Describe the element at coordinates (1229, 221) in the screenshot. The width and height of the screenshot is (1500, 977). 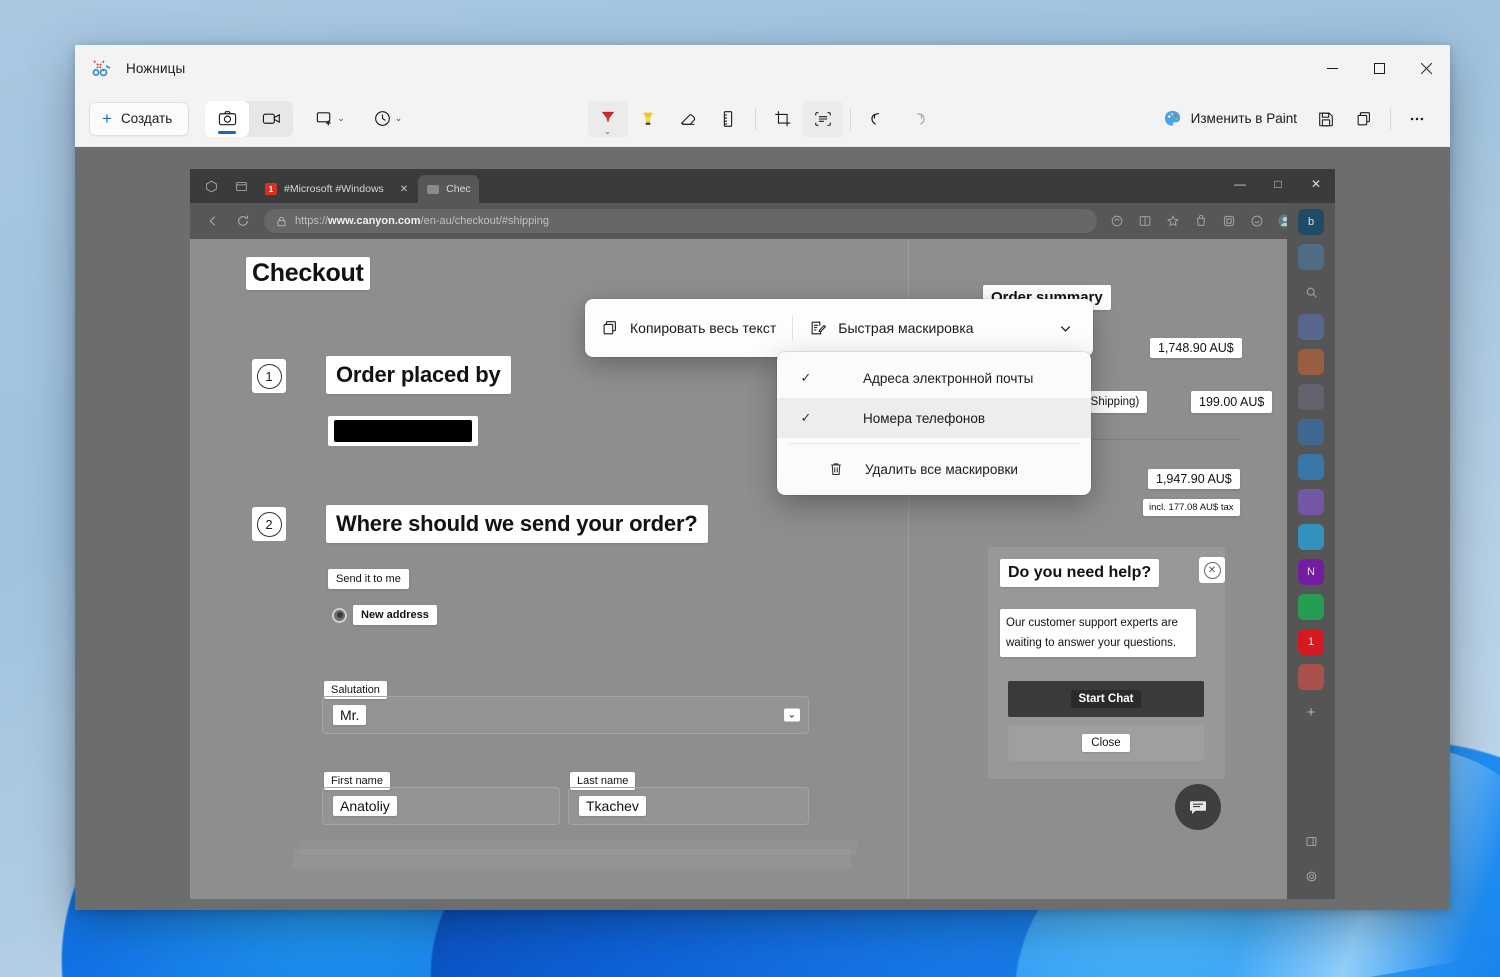
I see `extensions-icon` at that location.